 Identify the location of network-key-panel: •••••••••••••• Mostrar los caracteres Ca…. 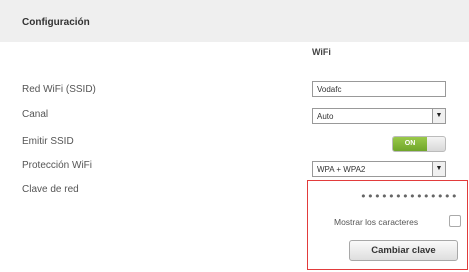
(387, 225).